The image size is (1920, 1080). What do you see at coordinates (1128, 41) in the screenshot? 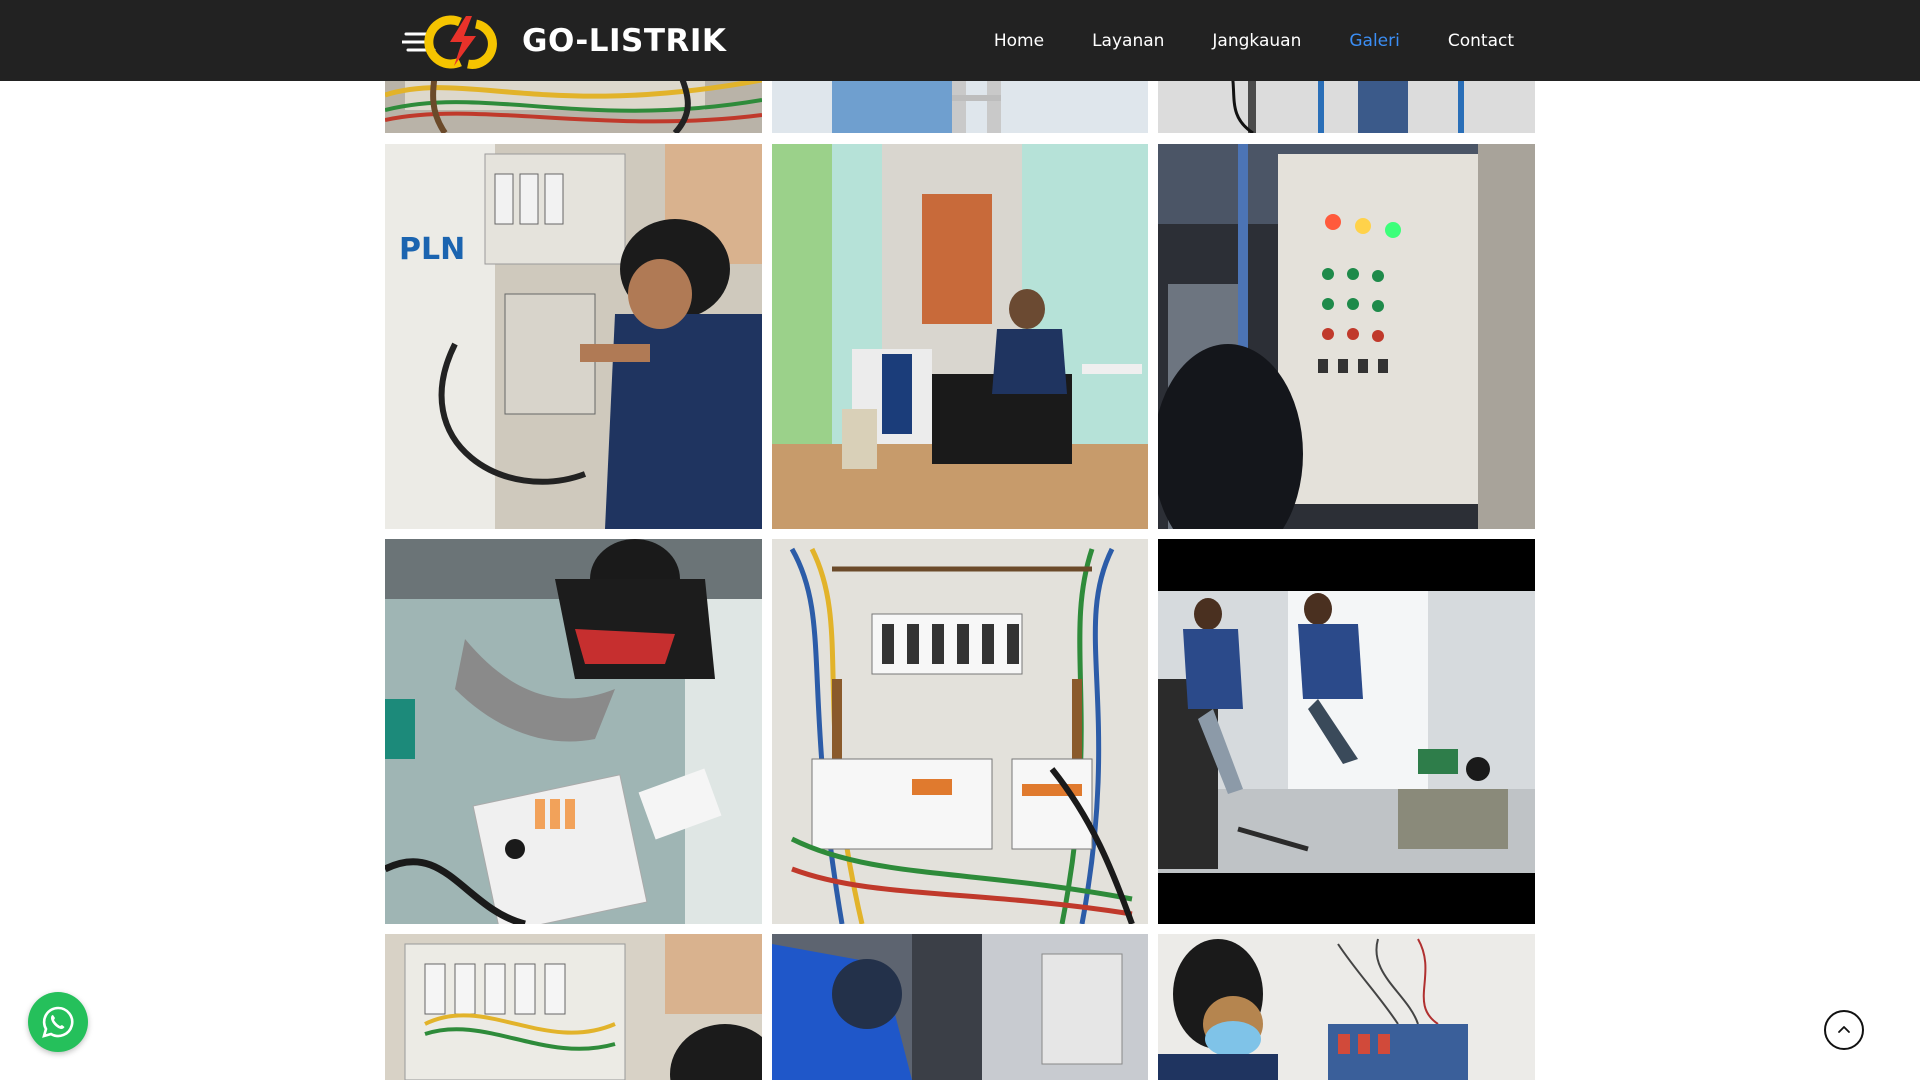
I see `nav-layanan: Layanan` at bounding box center [1128, 41].